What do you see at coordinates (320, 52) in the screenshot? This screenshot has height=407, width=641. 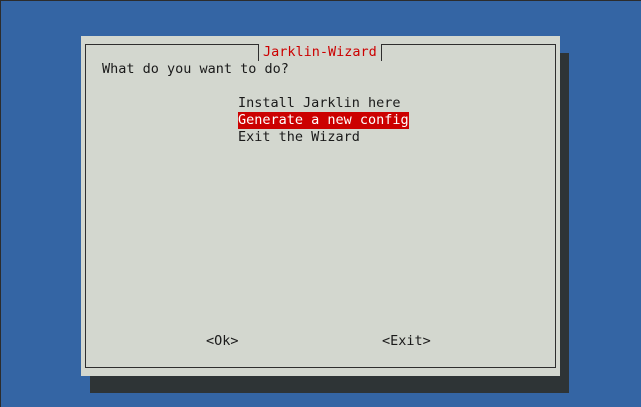 I see `dialog-title: Jarklin-Wizard` at bounding box center [320, 52].